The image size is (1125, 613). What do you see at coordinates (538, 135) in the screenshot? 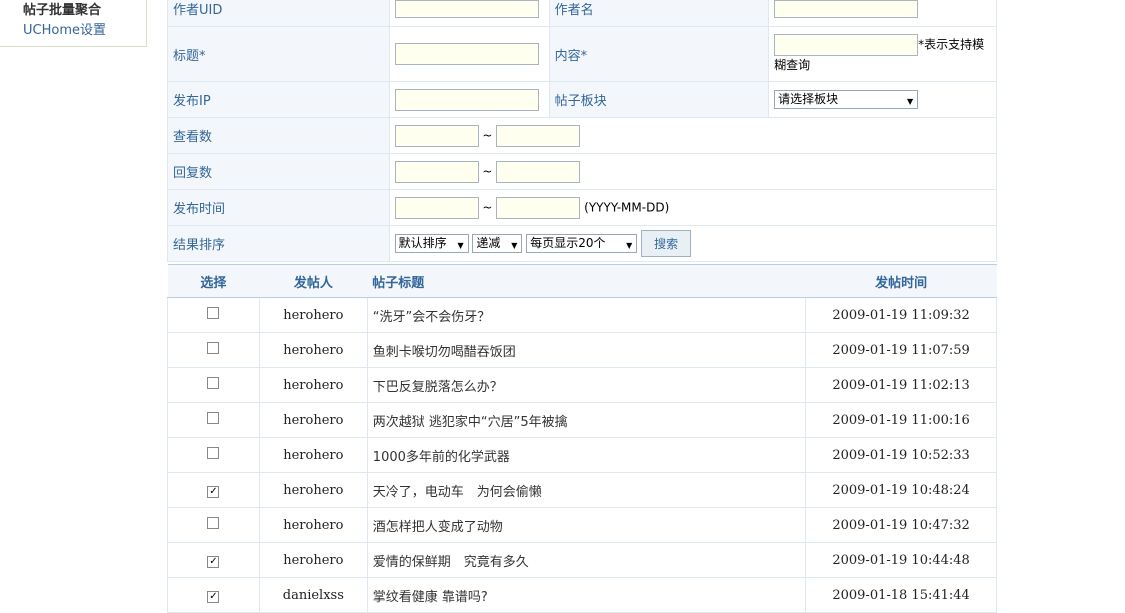
I see `views-max-input` at bounding box center [538, 135].